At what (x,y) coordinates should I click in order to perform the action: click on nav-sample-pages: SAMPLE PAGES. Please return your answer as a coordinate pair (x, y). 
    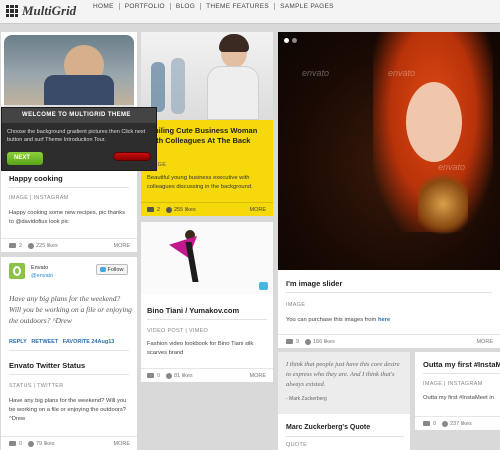
    Looking at the image, I should click on (306, 6).